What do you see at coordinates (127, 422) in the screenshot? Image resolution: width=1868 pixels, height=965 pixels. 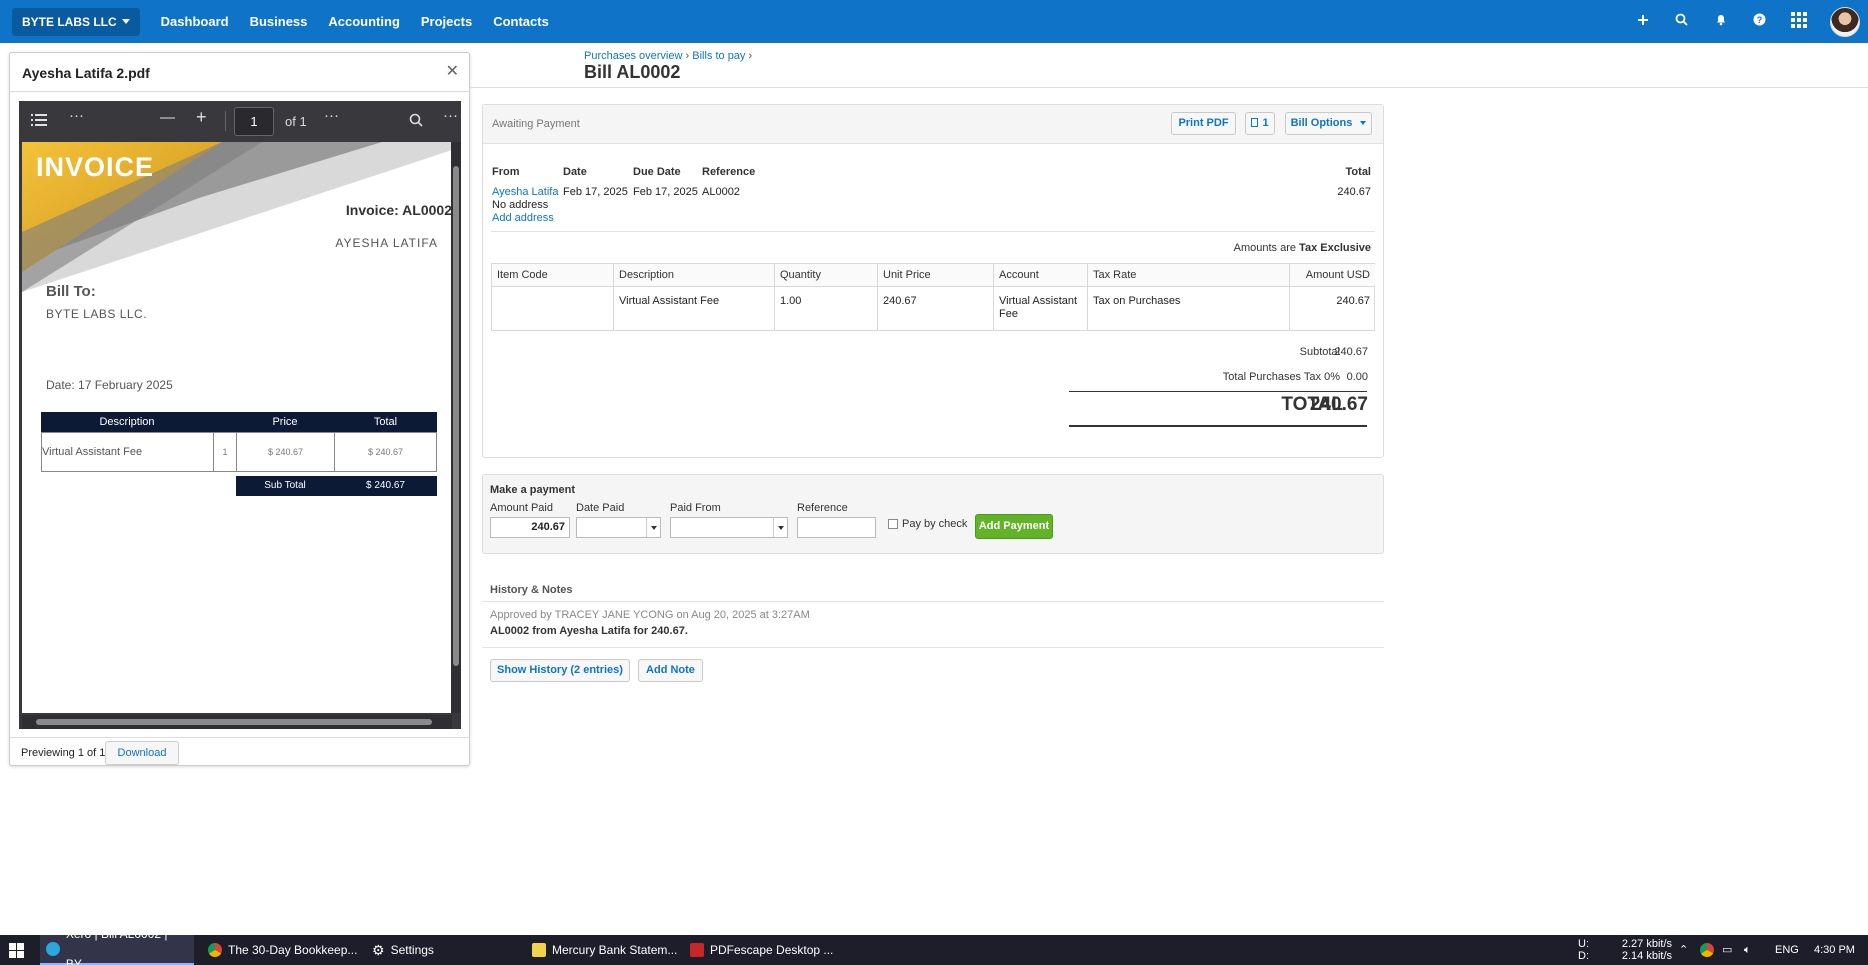 I see `invoice-head-description: Description` at bounding box center [127, 422].